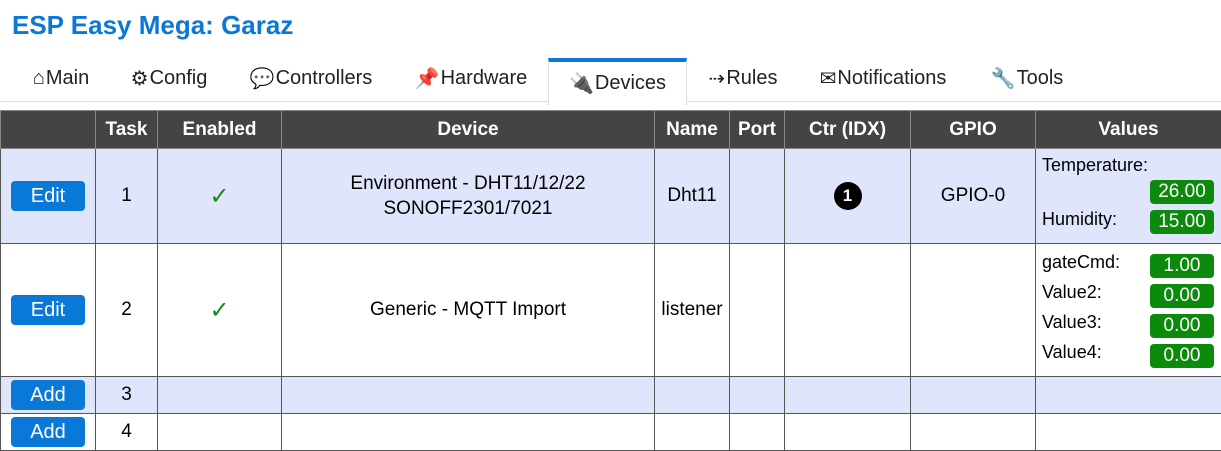 This screenshot has height=451, width=1221. What do you see at coordinates (220, 130) in the screenshot?
I see `column-header-enabled: Enabled` at bounding box center [220, 130].